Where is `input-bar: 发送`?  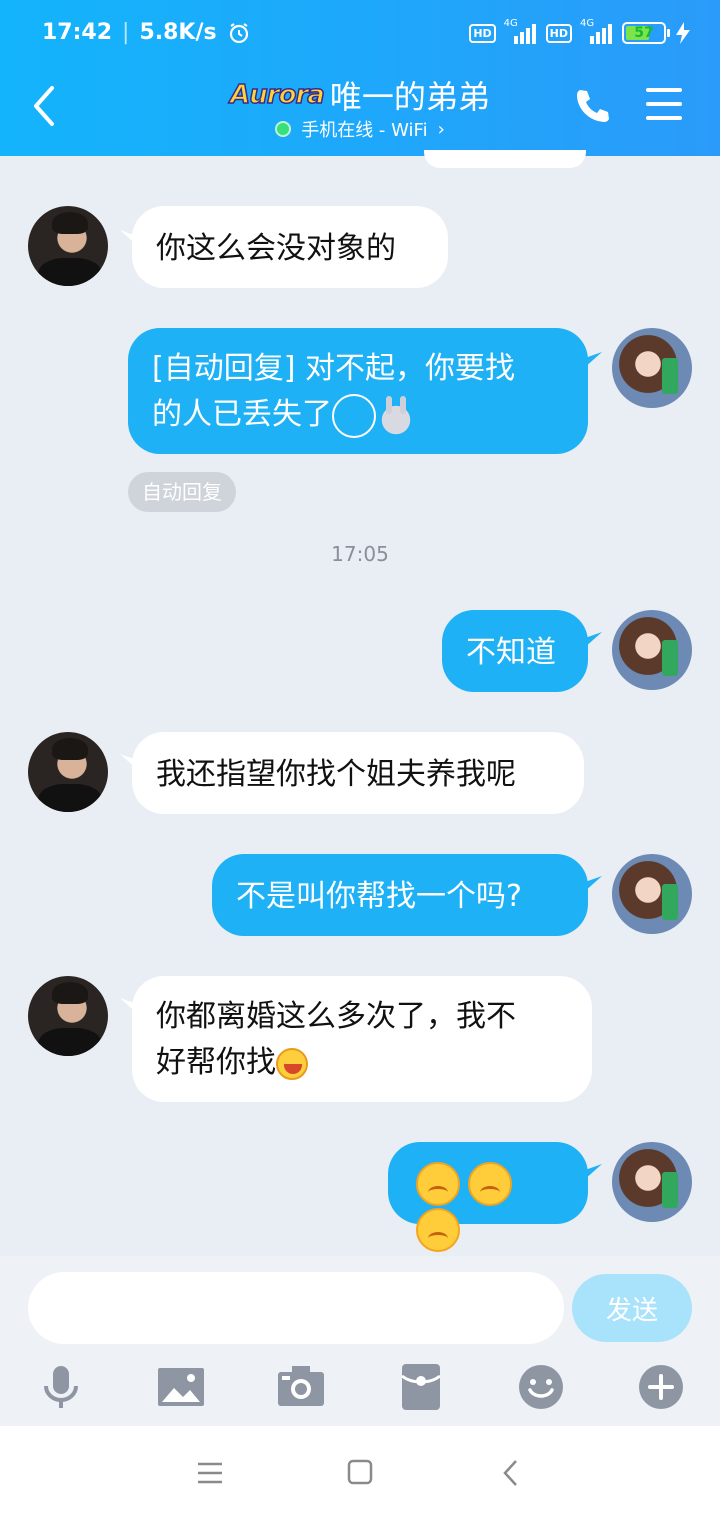 input-bar: 发送 is located at coordinates (360, 1341).